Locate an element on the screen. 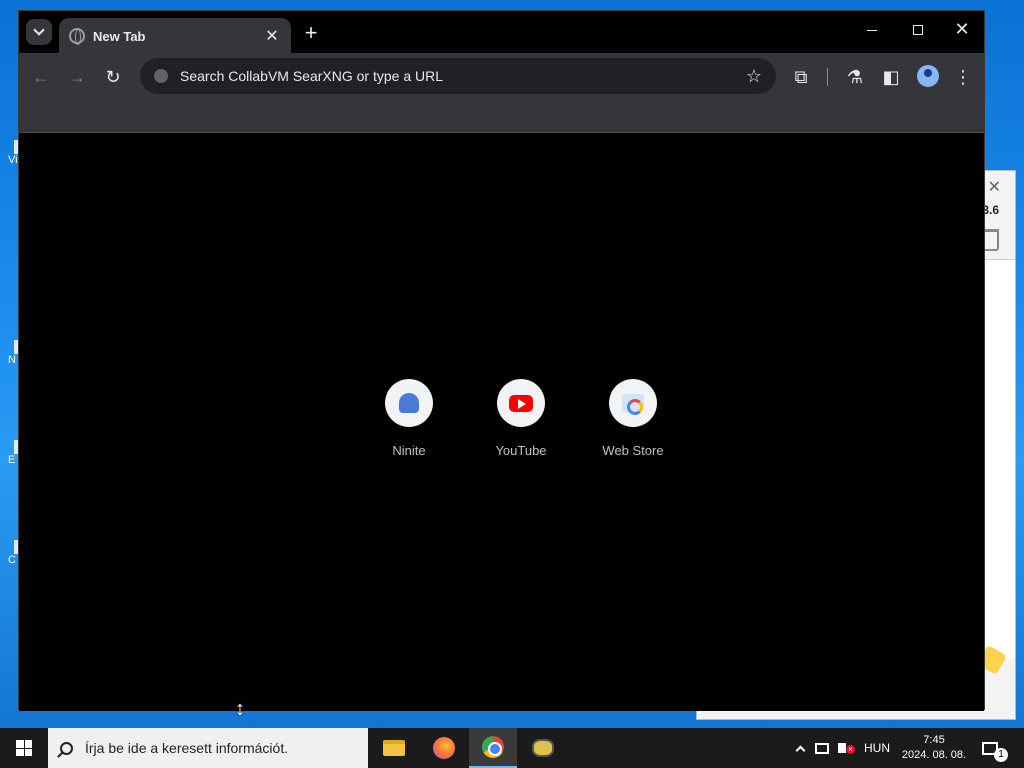  chrome-icon is located at coordinates (493, 747).